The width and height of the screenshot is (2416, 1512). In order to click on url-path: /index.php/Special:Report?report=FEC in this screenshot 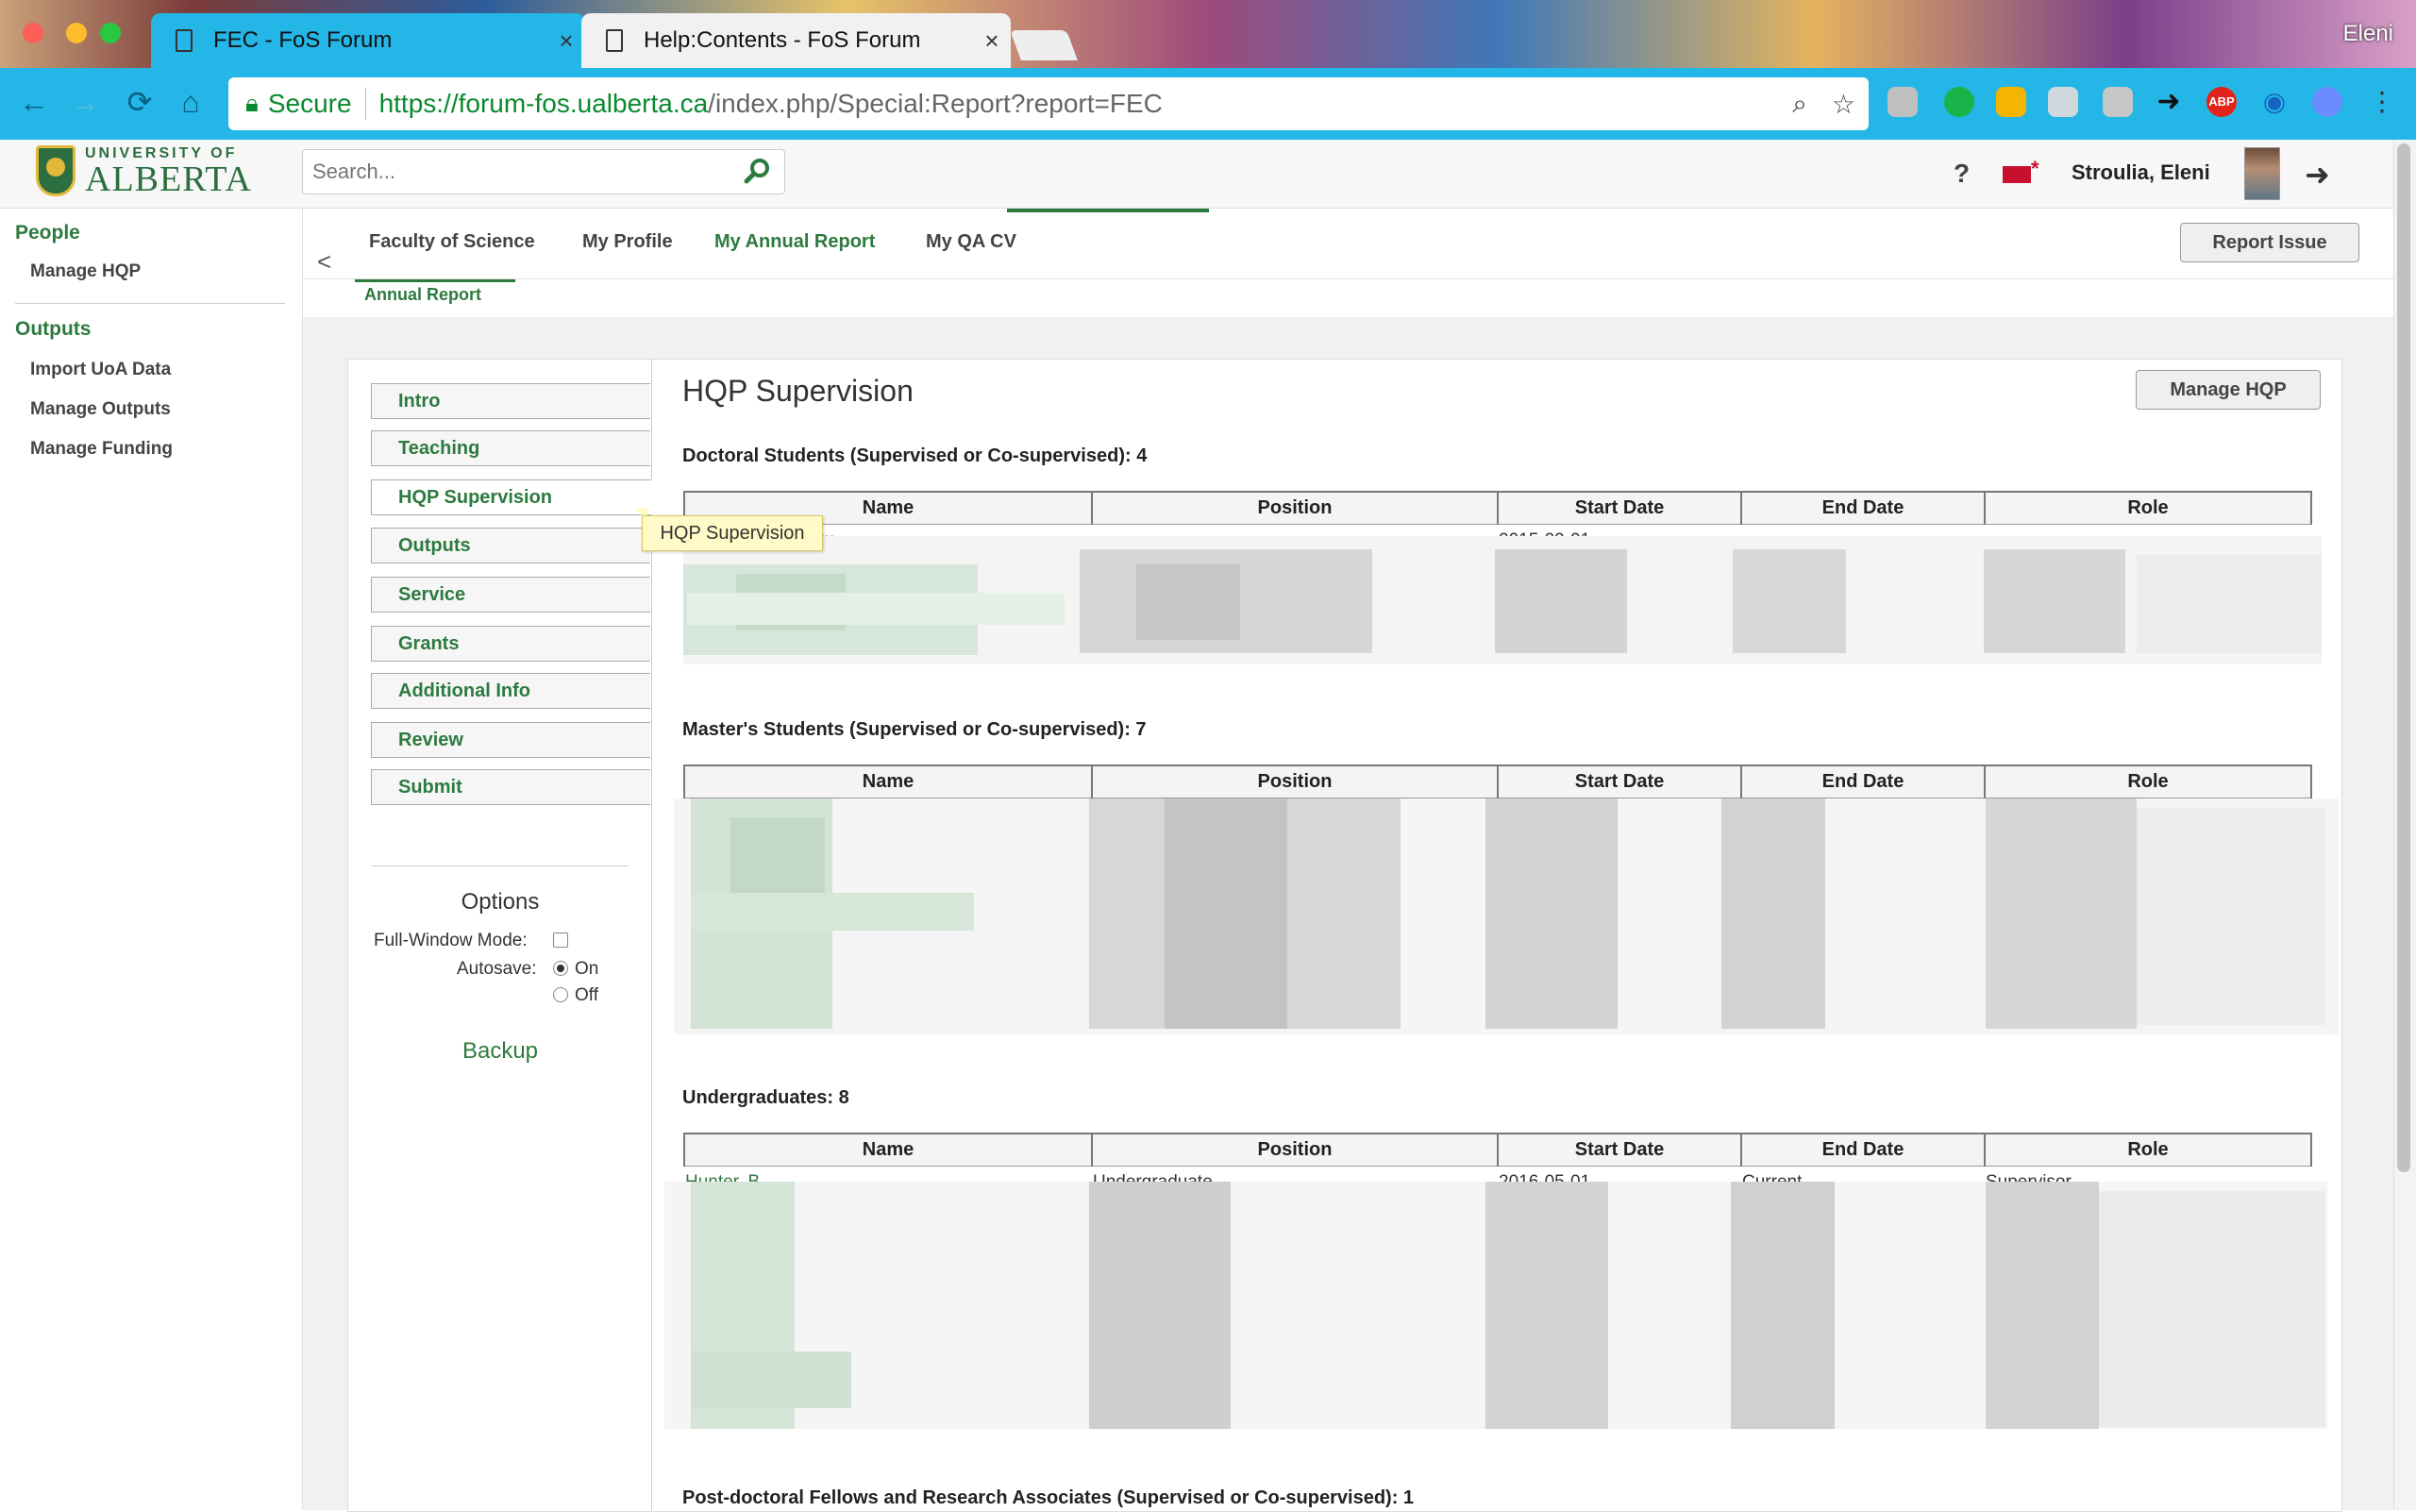, I will do `click(935, 103)`.